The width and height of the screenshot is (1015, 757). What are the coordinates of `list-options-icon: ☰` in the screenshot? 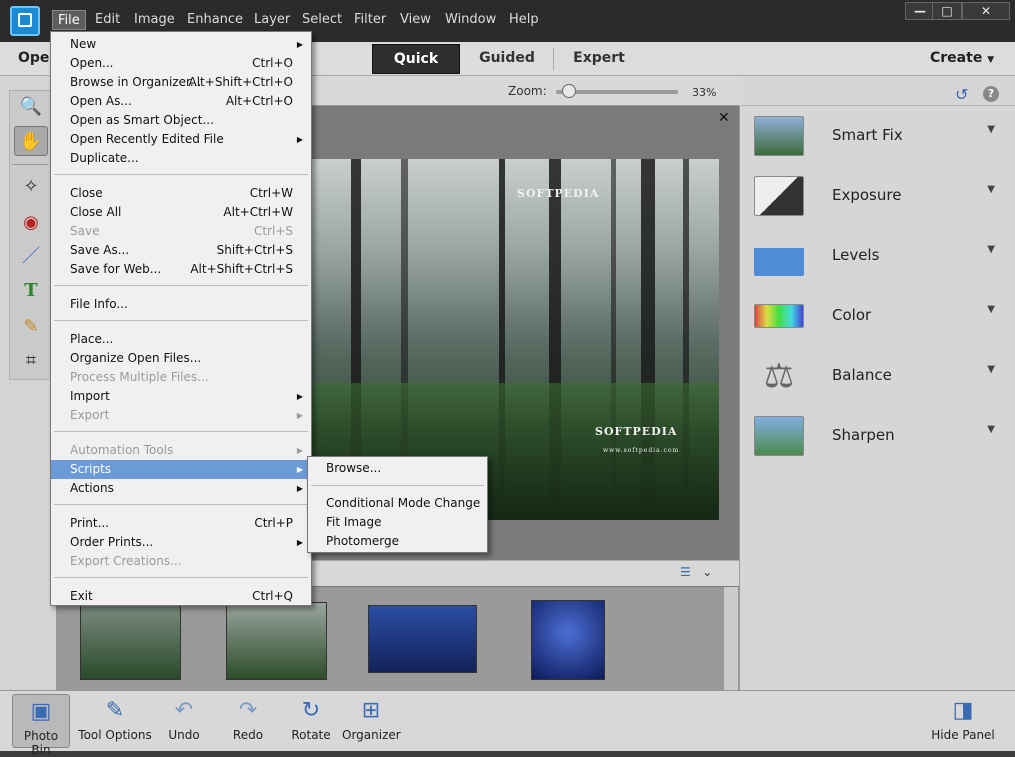 It's located at (685, 572).